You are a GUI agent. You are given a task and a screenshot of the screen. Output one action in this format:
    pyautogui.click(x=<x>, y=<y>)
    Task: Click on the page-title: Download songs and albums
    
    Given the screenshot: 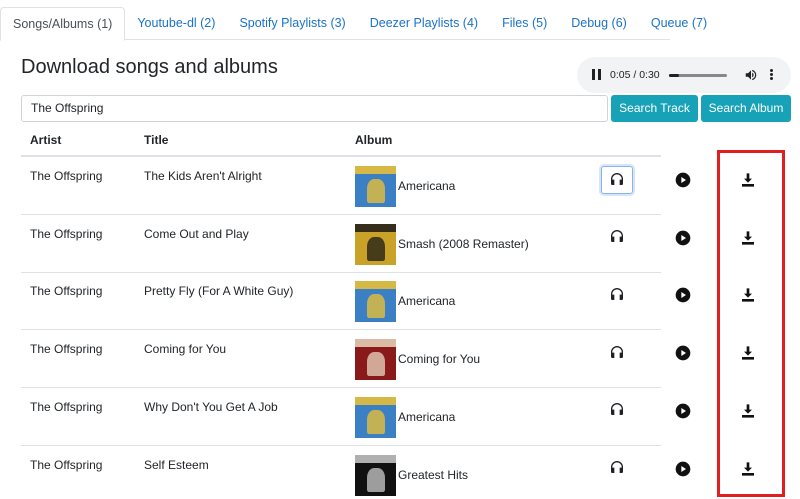 What is the action you would take?
    pyautogui.click(x=149, y=67)
    